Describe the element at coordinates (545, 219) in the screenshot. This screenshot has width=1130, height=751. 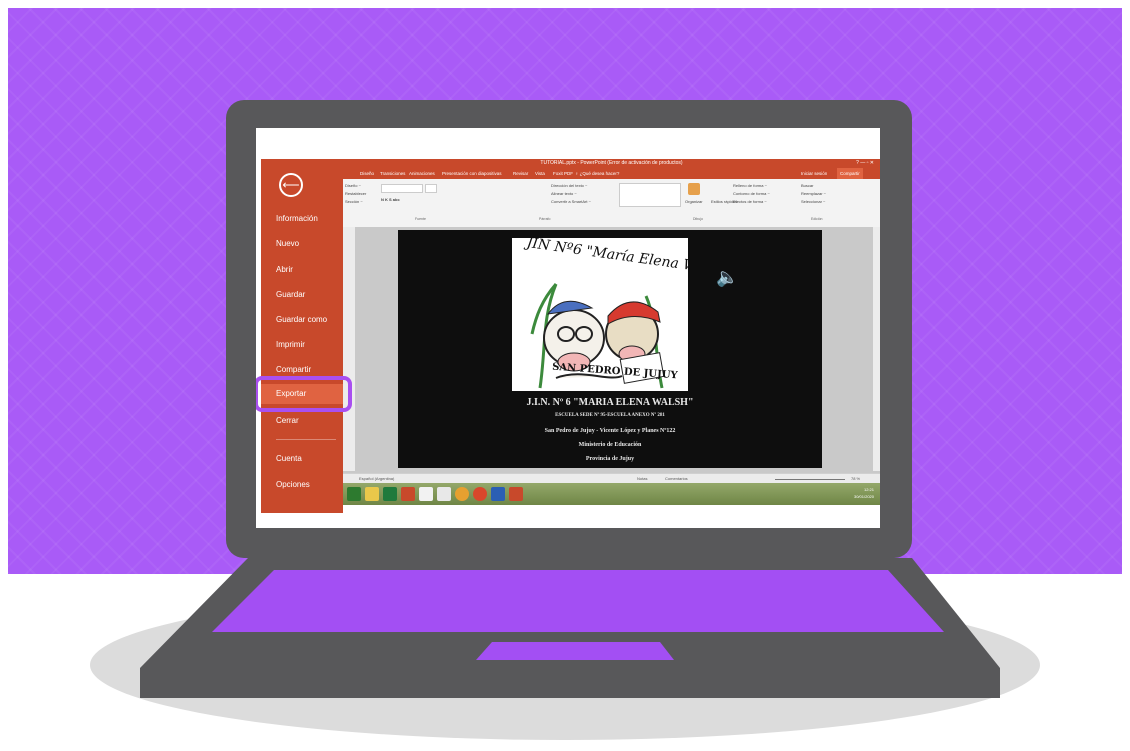
I see `group-paragraph: Párrafo` at that location.